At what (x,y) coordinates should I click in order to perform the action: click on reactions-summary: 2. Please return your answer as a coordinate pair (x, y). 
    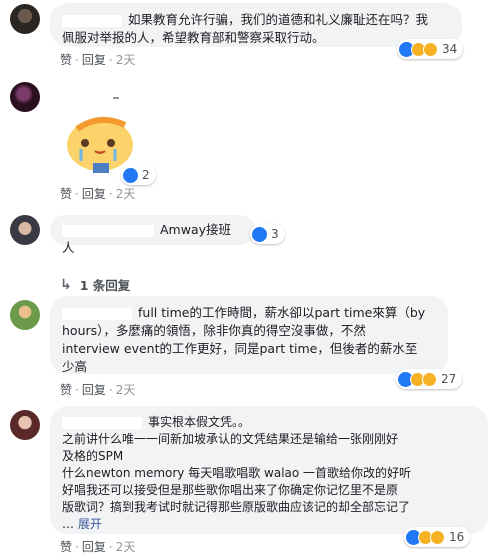
    Looking at the image, I should click on (138, 175).